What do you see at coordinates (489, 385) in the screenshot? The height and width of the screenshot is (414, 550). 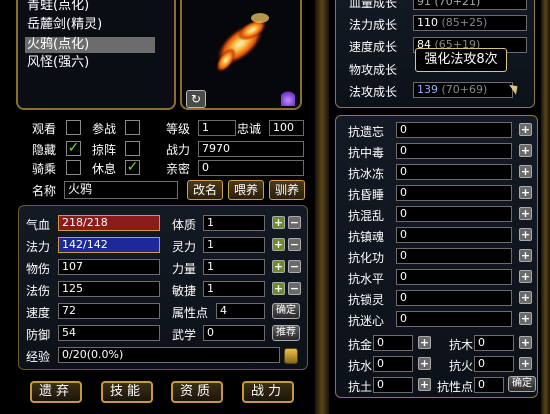 I see `resist-points-value: 0` at bounding box center [489, 385].